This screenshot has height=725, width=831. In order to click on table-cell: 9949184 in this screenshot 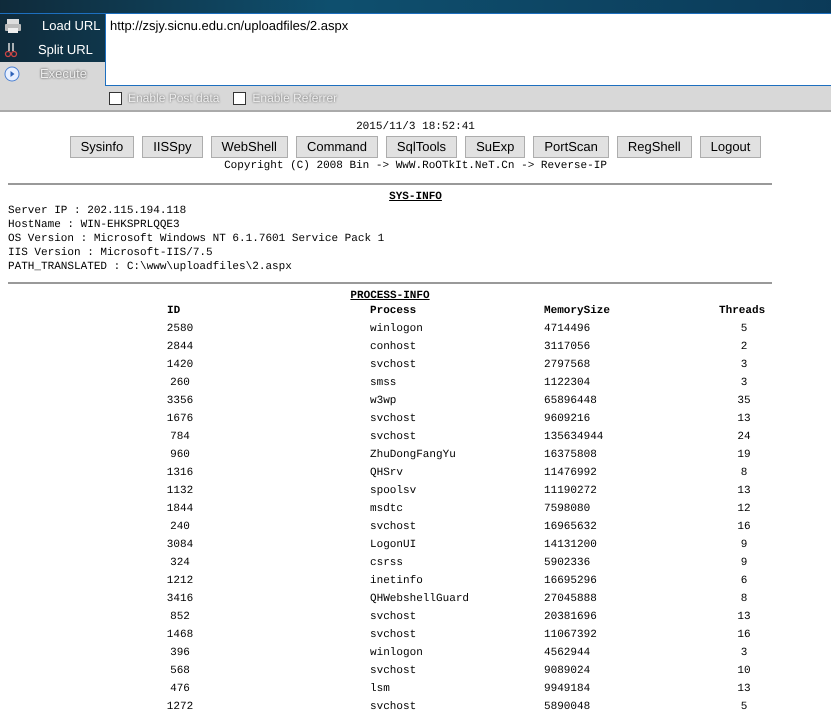, I will do `click(567, 689)`.